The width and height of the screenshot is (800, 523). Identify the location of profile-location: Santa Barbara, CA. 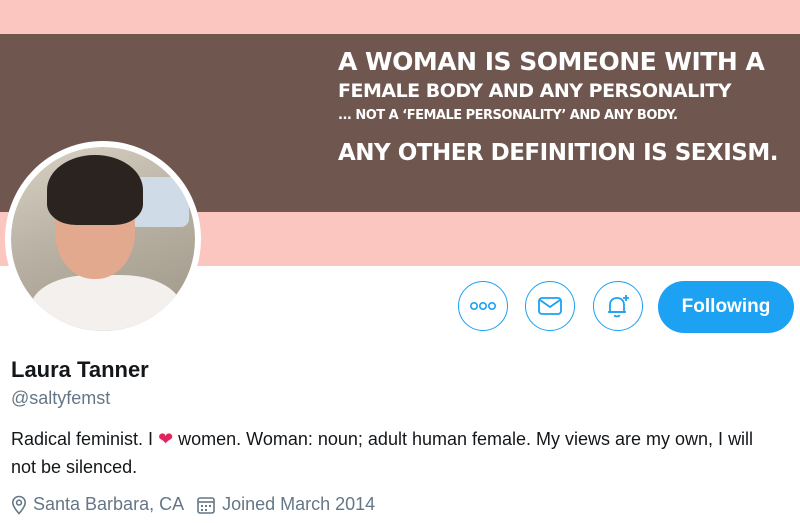
(97, 504).